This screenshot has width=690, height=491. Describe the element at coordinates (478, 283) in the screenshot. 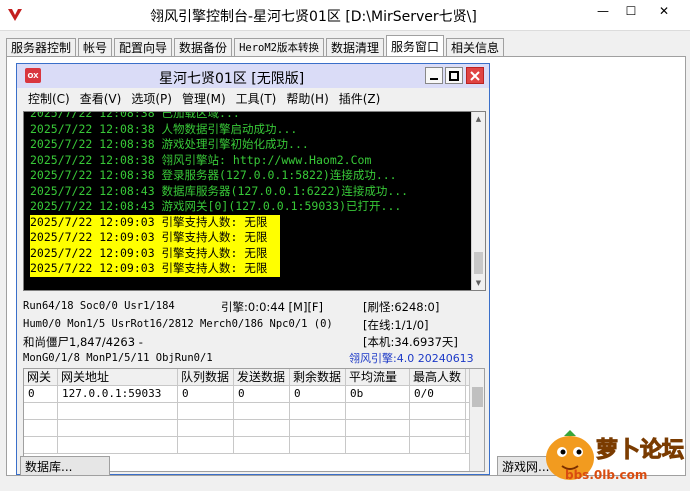

I see `scroll-down-icon: ▼` at that location.